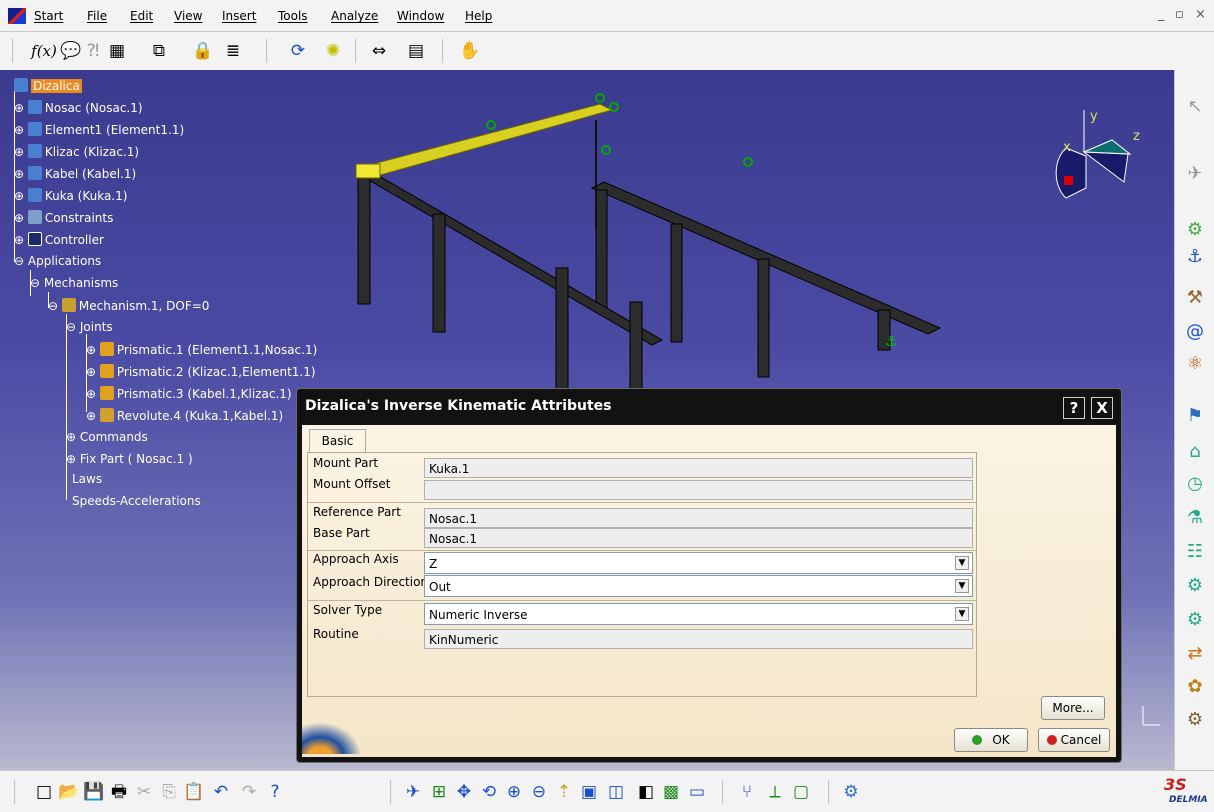 The height and width of the screenshot is (812, 1214). What do you see at coordinates (539, 792) in the screenshot?
I see `zoom-out-icon: ⊖` at bounding box center [539, 792].